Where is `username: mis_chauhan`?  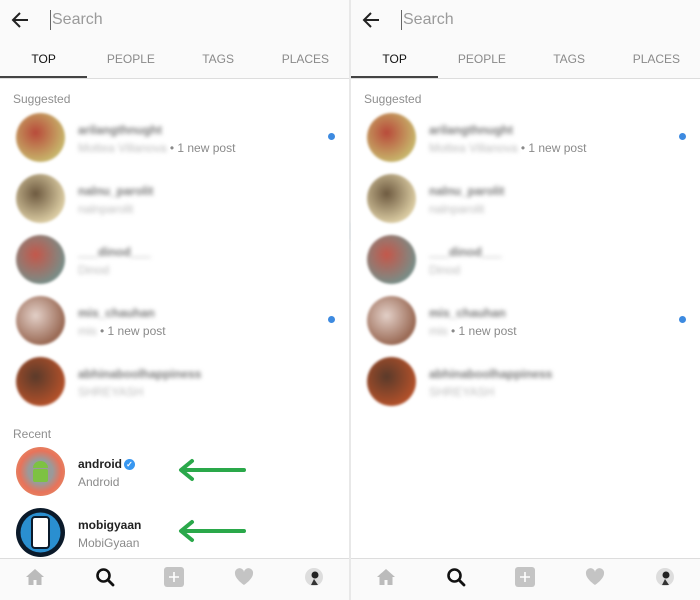 username: mis_chauhan is located at coordinates (116, 313).